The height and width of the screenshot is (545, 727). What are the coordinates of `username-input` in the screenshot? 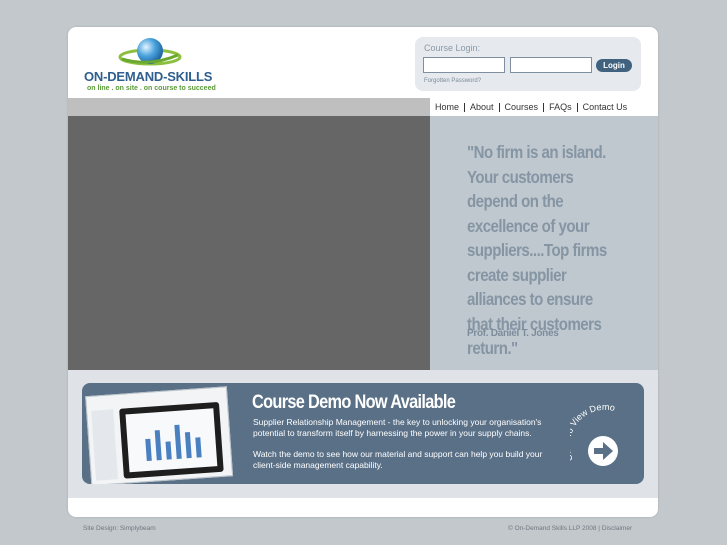 It's located at (464, 65).